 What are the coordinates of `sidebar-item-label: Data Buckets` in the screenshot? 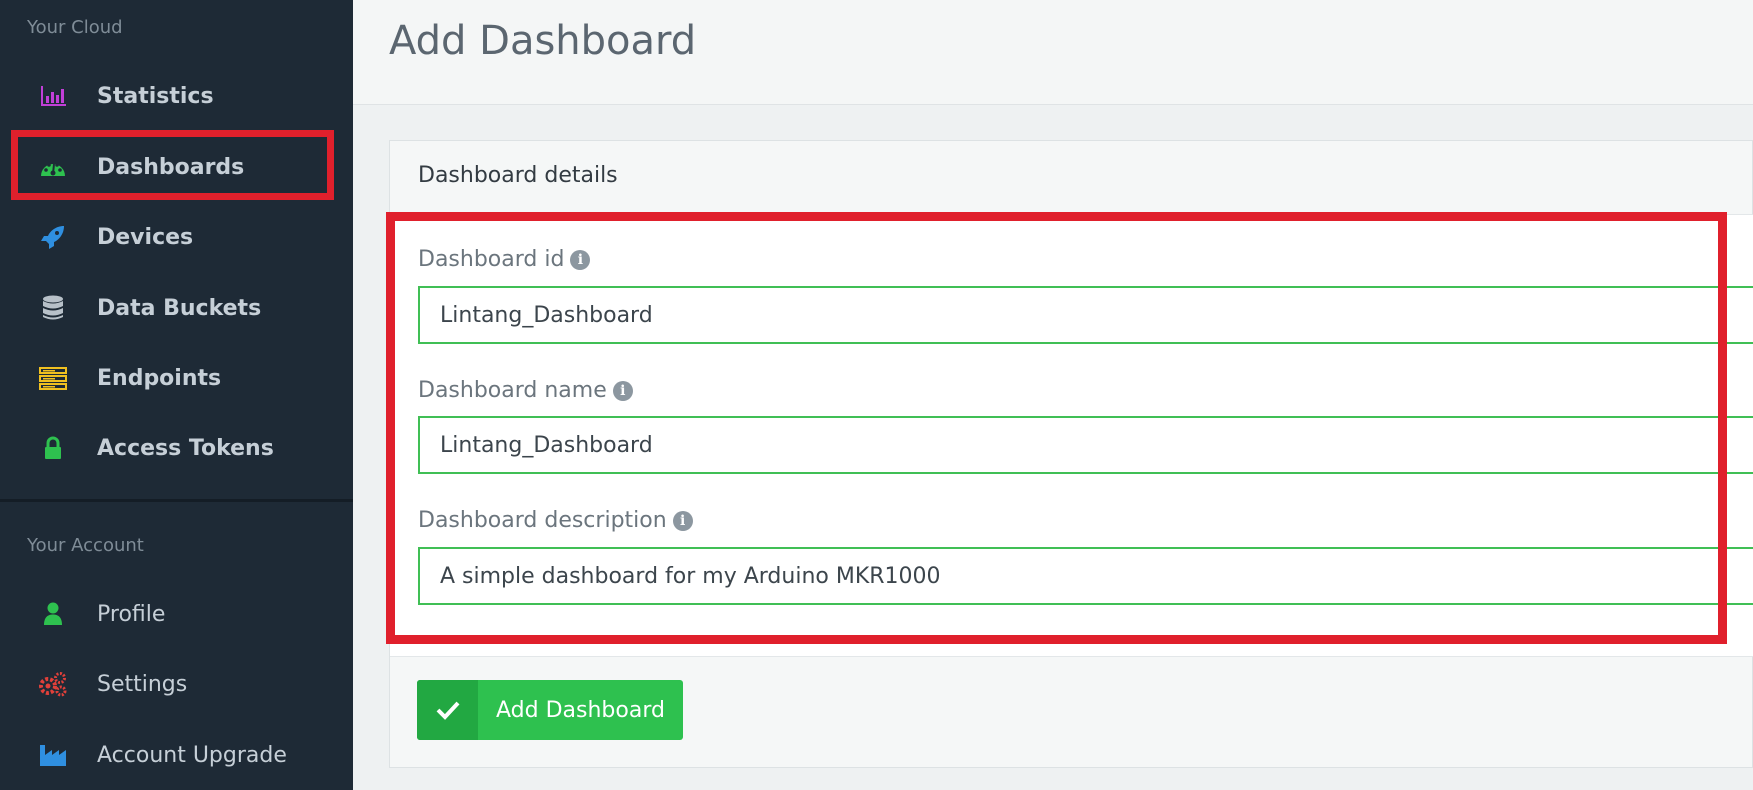 It's located at (179, 308).